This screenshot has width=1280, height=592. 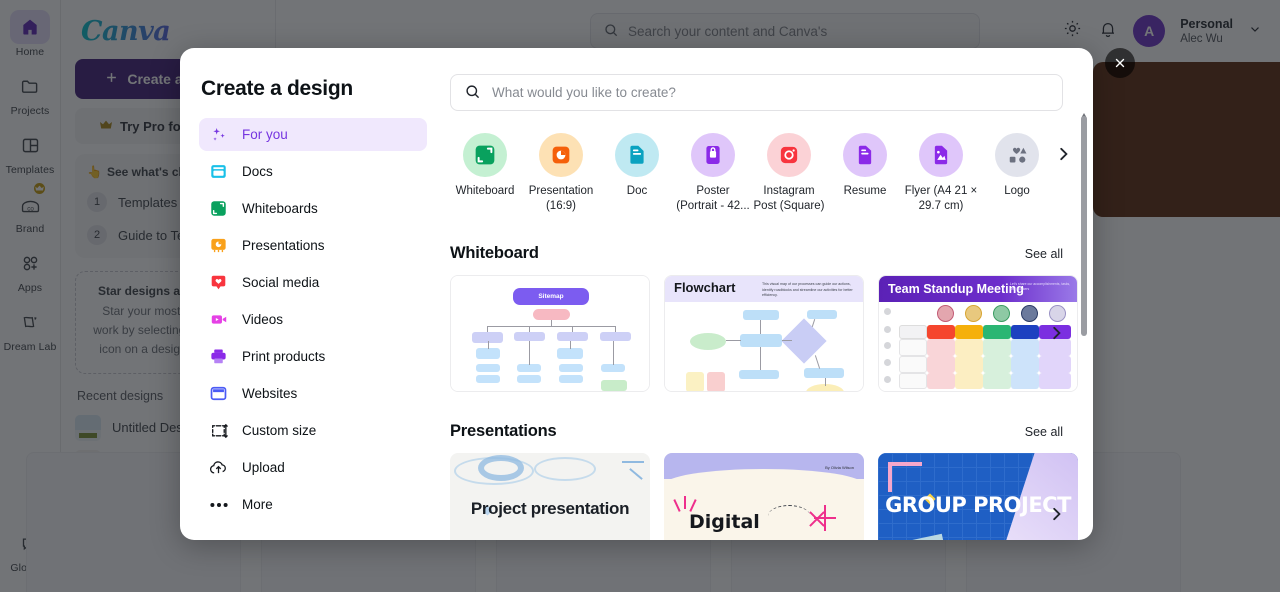 I want to click on menu-item-presentations: Presentations, so click(x=313, y=245).